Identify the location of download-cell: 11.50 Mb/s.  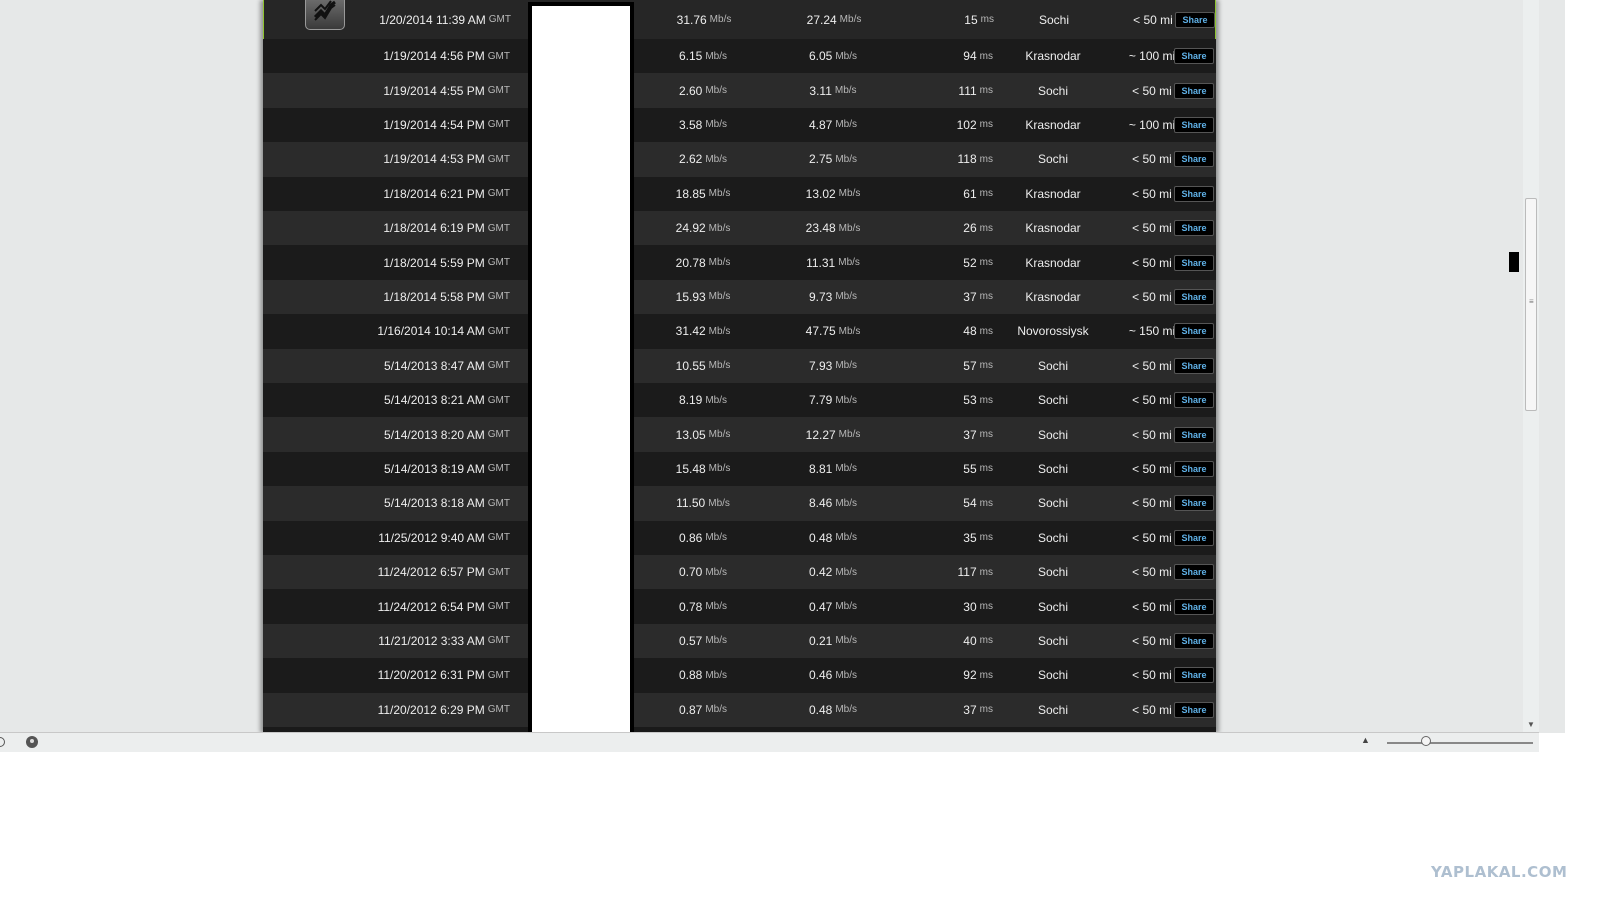
(703, 503).